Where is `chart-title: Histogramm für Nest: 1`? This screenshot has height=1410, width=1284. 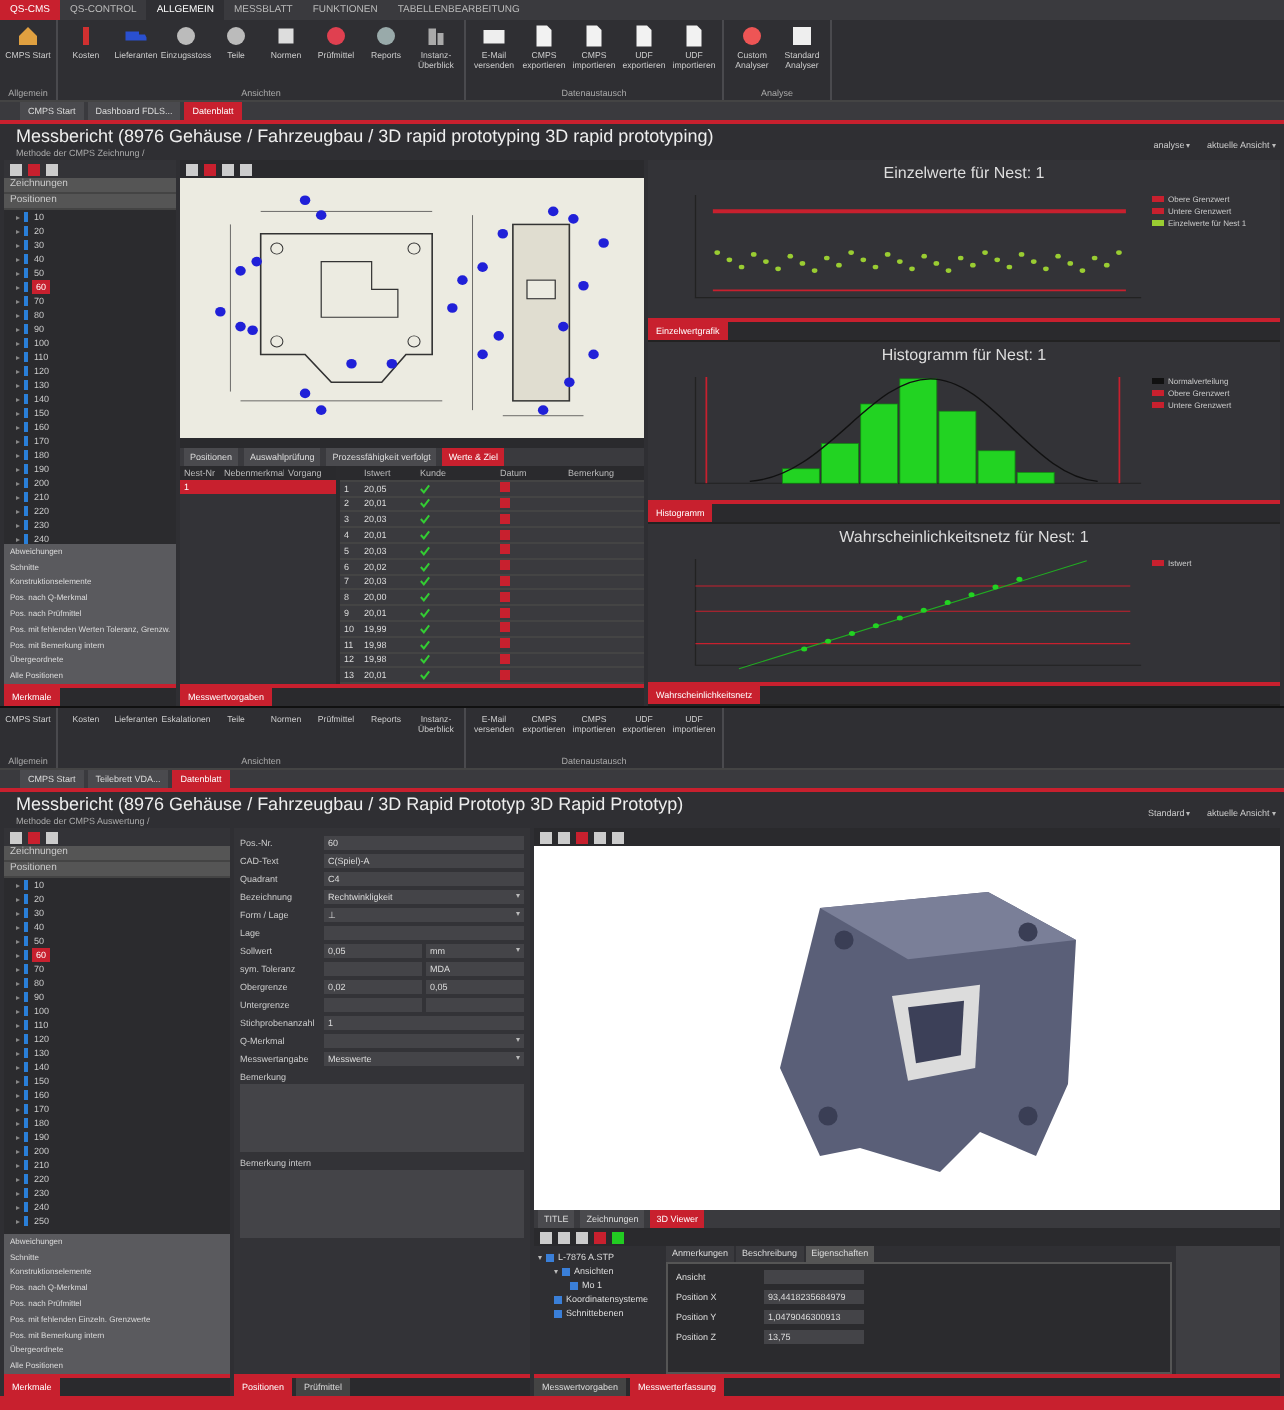
chart-title: Histogramm für Nest: 1 is located at coordinates (964, 356).